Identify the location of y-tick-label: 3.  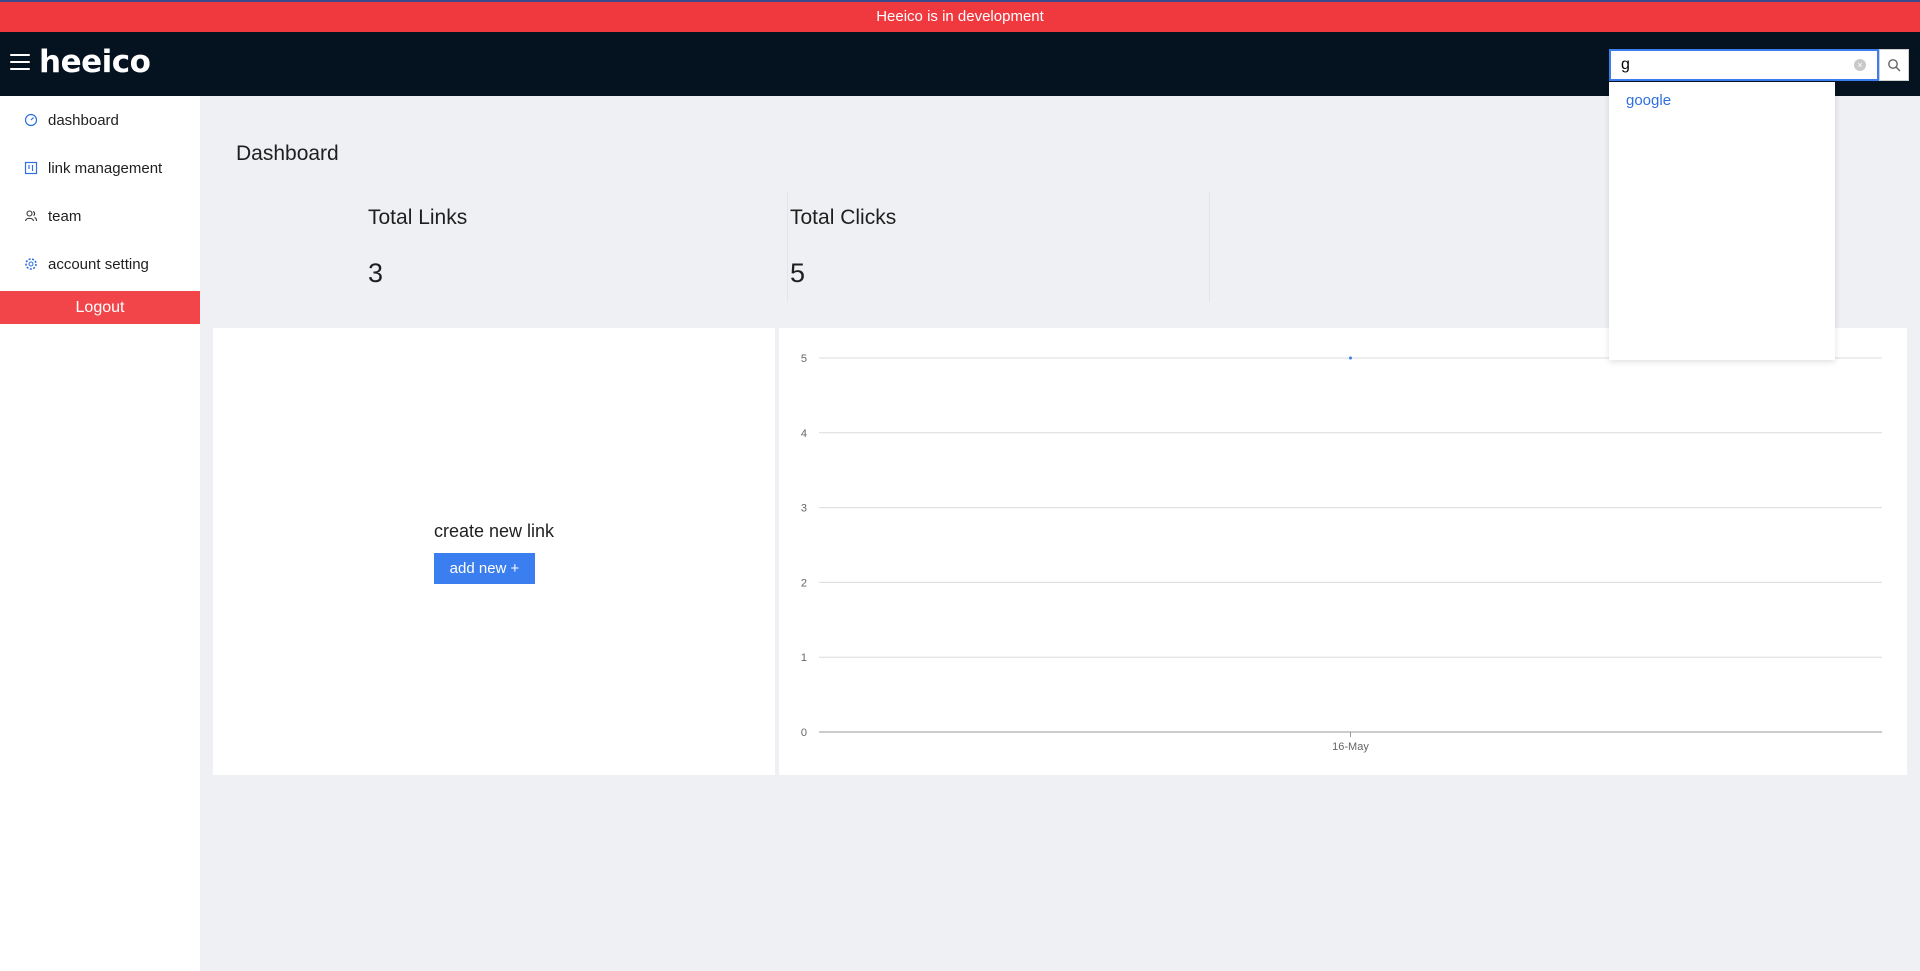
(804, 509).